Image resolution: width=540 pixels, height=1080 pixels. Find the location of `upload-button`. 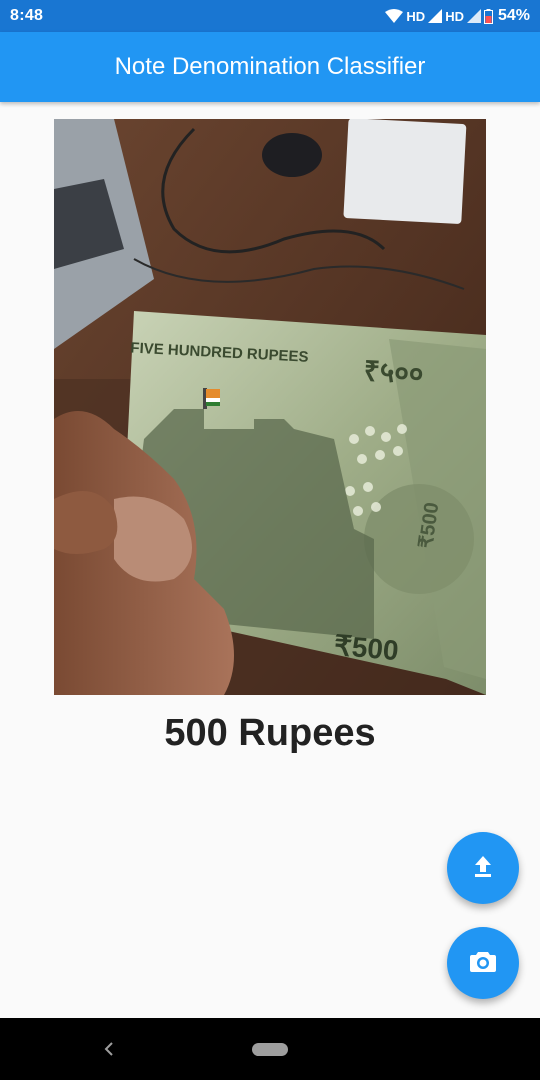

upload-button is located at coordinates (483, 868).